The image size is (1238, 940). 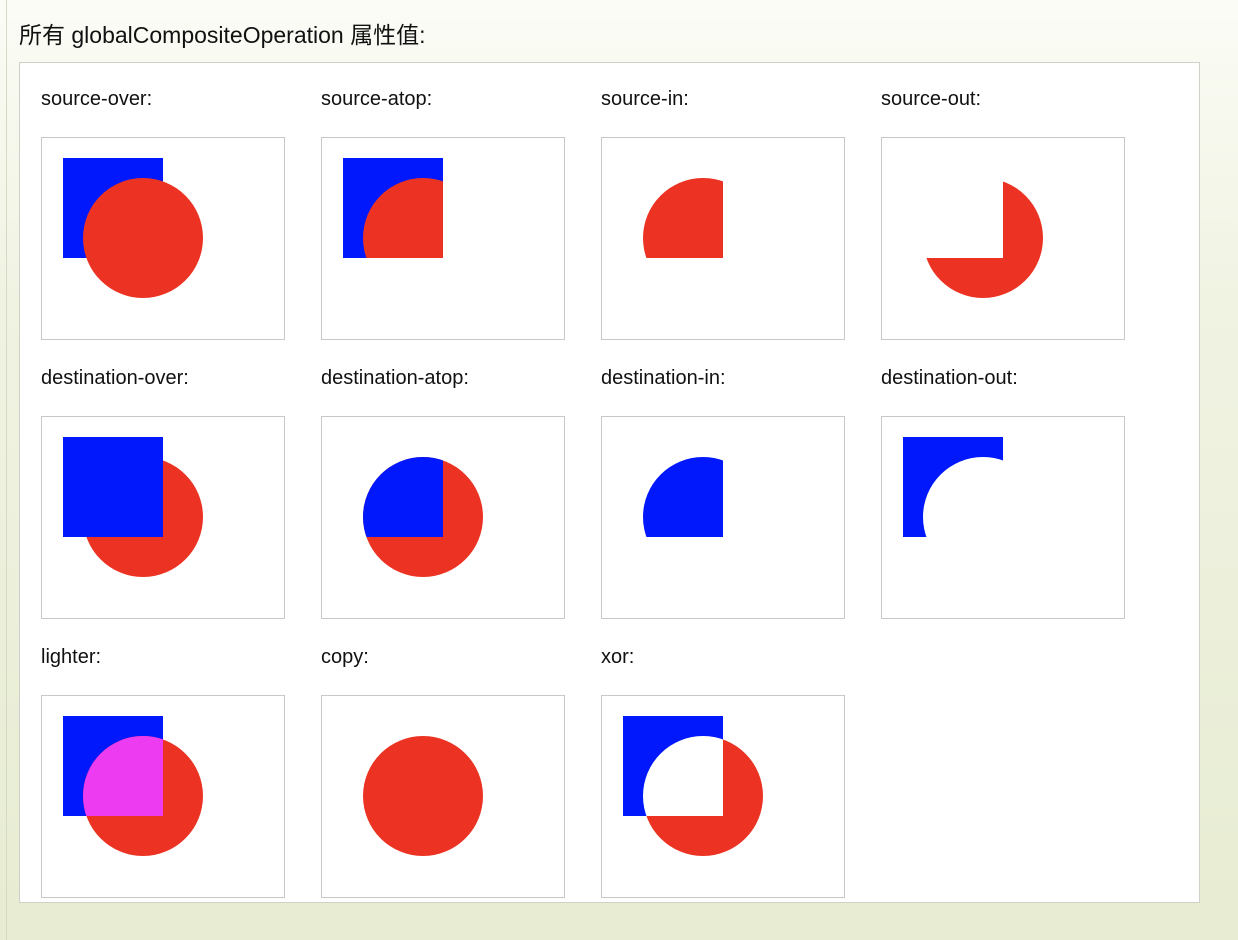 What do you see at coordinates (949, 378) in the screenshot?
I see `demo-label-destination-out: destination-out:` at bounding box center [949, 378].